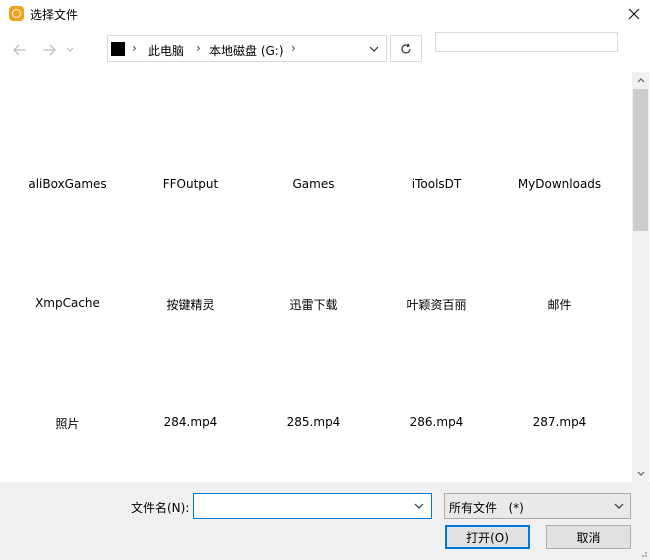 This screenshot has height=560, width=650. I want to click on breadcrumb-drive-g: 本地磁盘 (G:), so click(246, 50).